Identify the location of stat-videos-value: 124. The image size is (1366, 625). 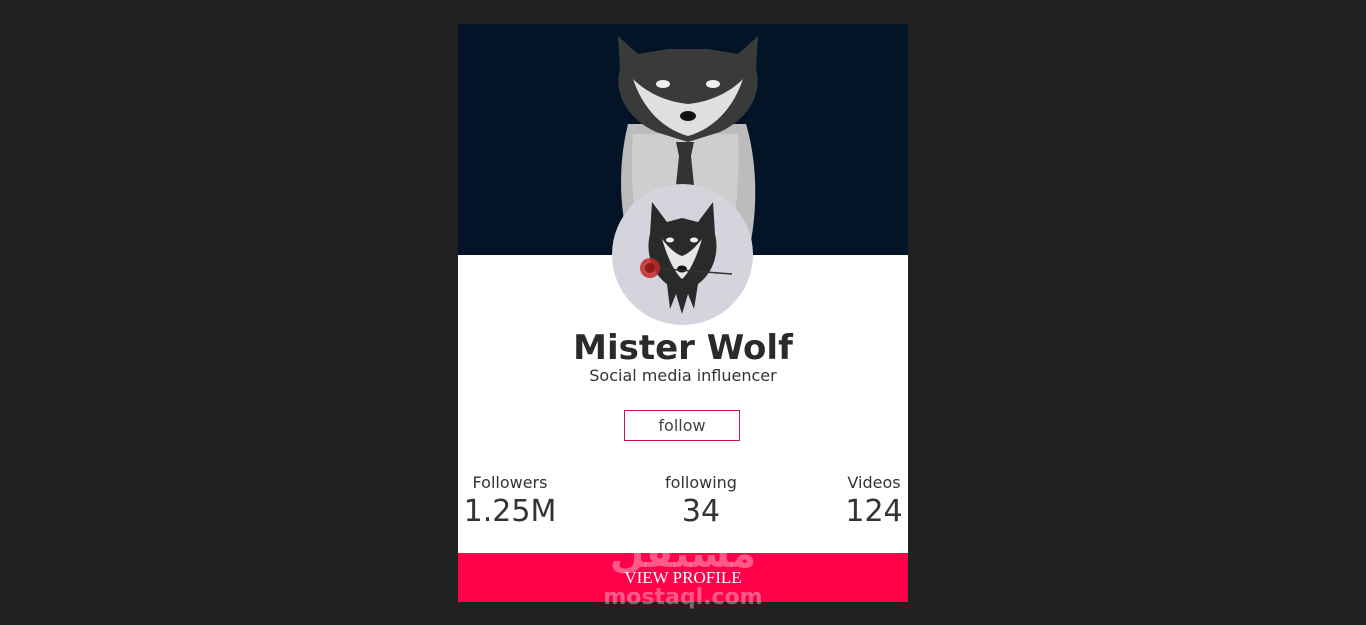
(874, 511).